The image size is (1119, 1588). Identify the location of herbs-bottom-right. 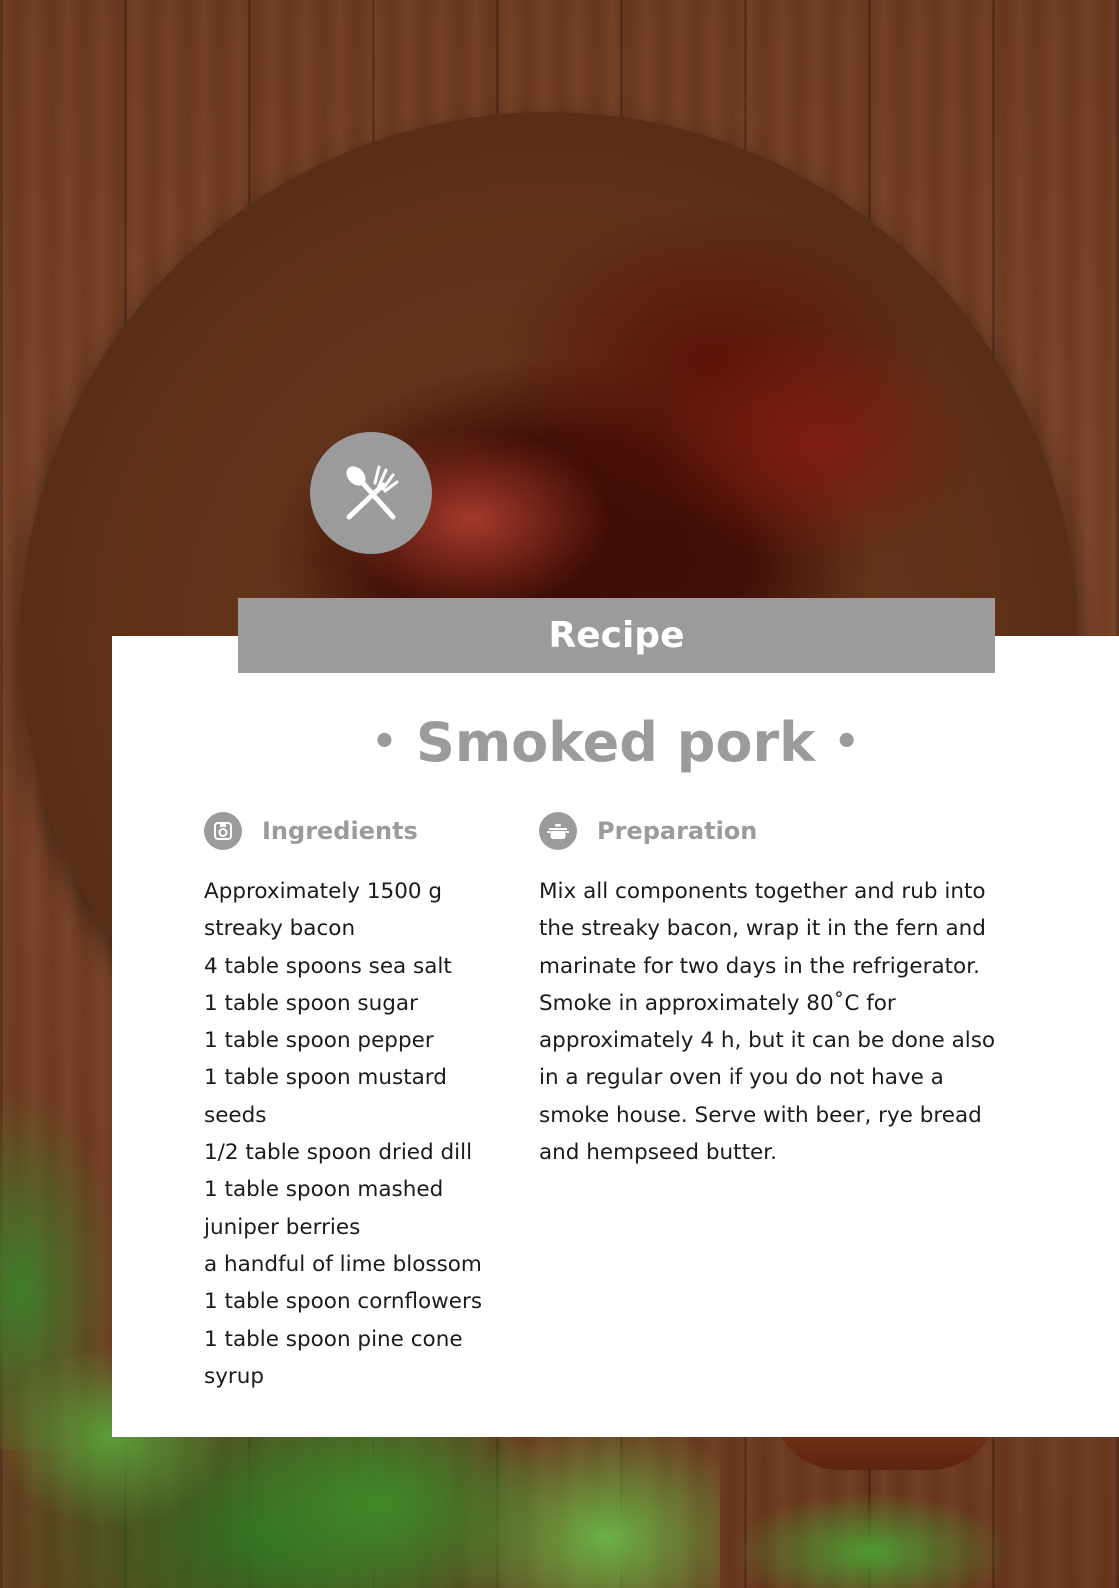
(870, 1534).